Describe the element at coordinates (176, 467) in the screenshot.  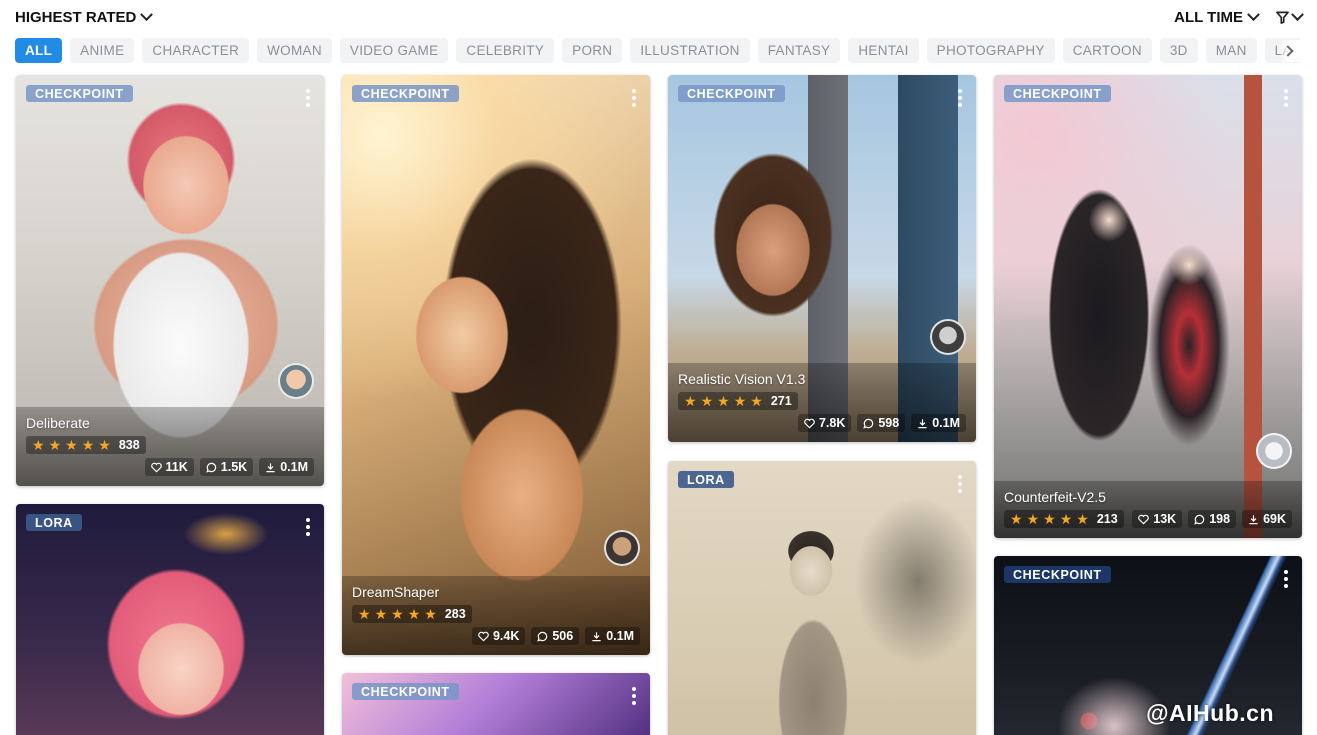
I see `likes-count: 11K` at that location.